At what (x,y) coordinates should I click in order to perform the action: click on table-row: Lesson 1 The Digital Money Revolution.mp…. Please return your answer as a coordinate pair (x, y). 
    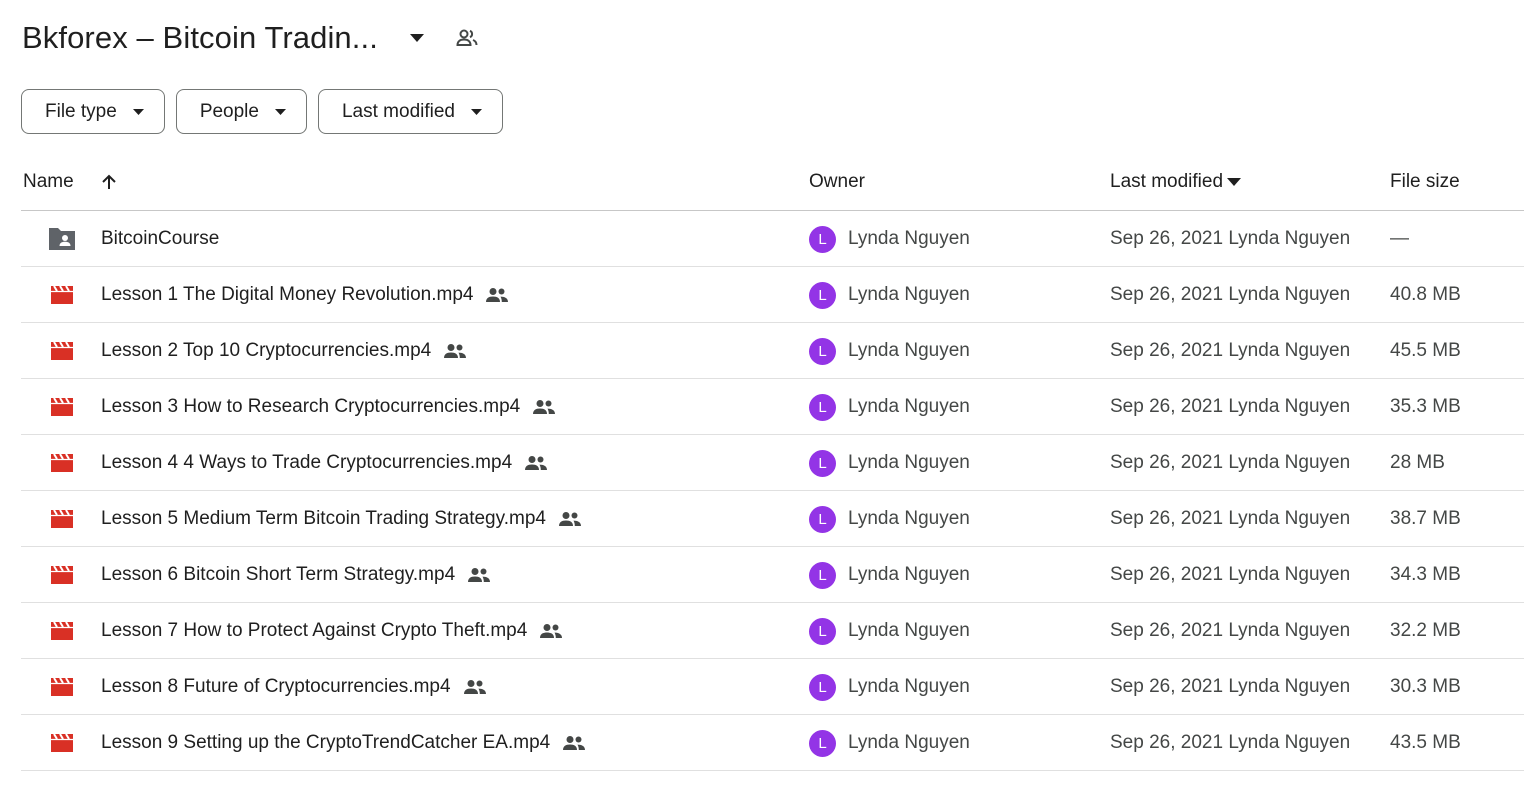
    Looking at the image, I should click on (772, 295).